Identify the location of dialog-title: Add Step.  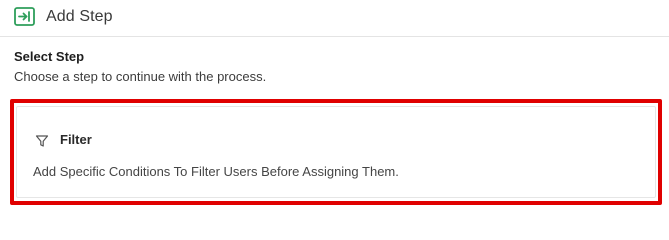
(79, 16).